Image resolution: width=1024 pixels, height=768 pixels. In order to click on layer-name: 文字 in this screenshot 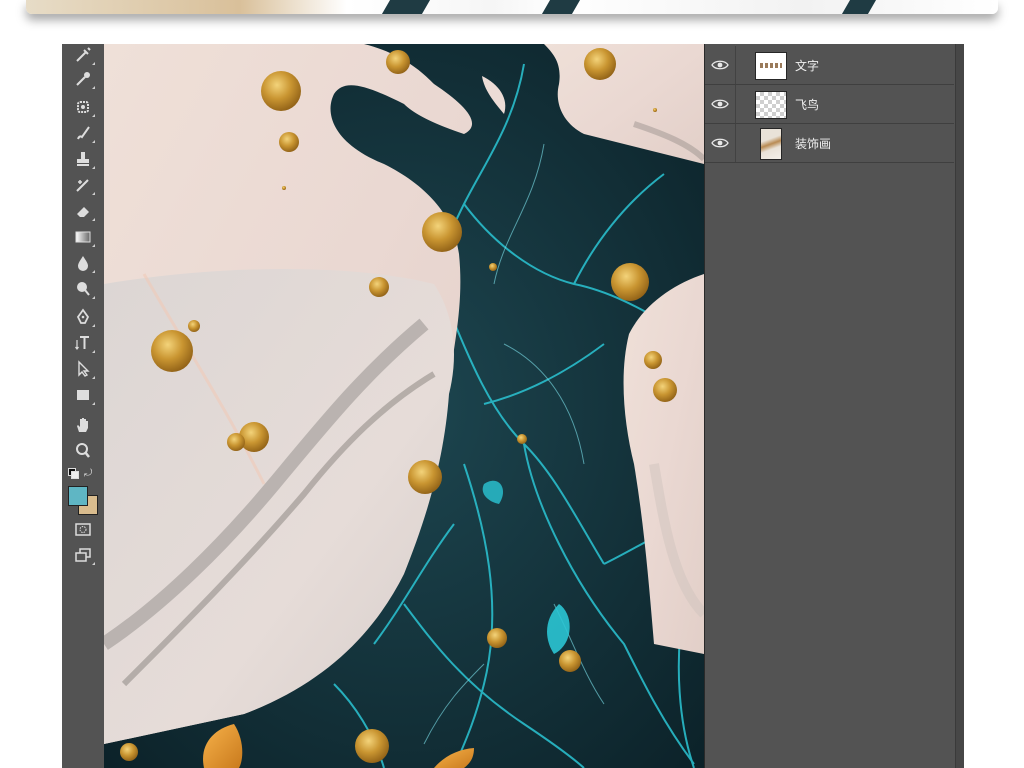, I will do `click(807, 66)`.